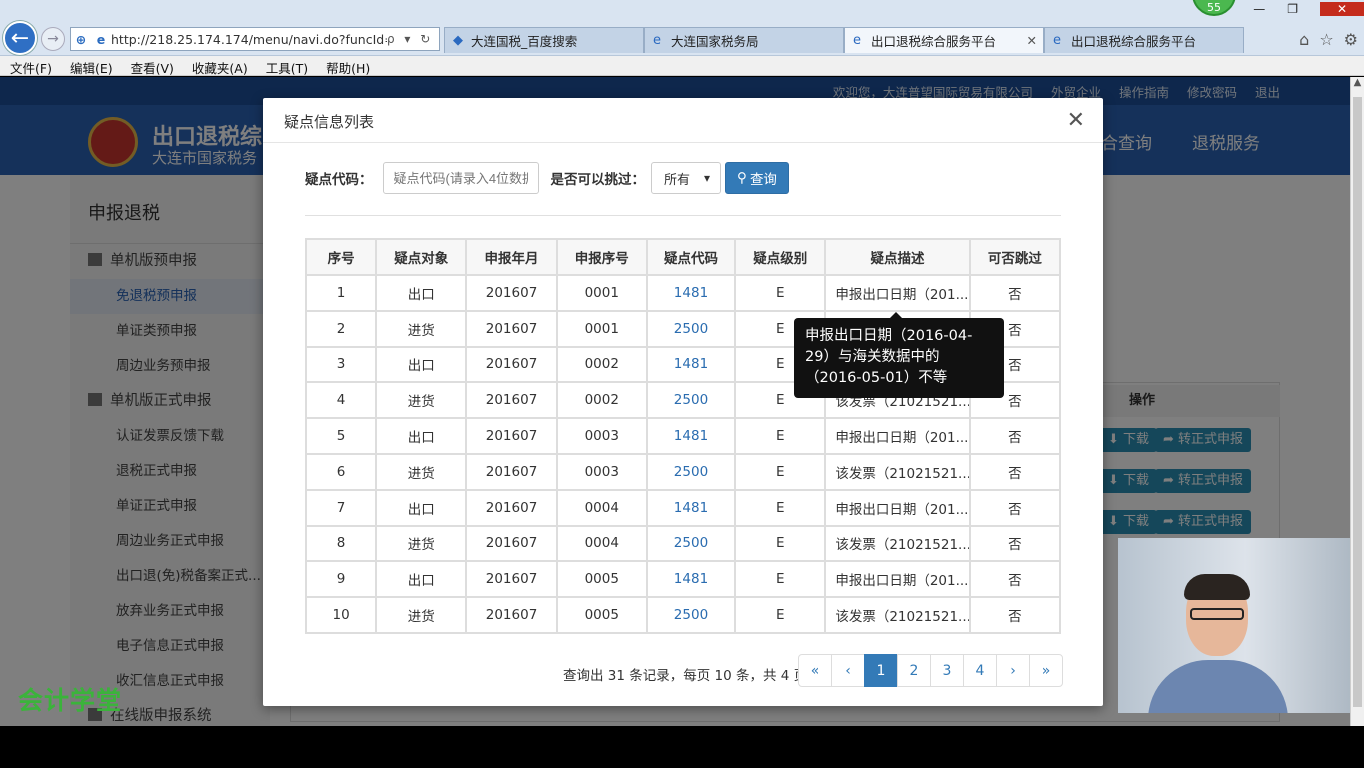  Describe the element at coordinates (677, 180) in the screenshot. I see `skip-select-value: 所有` at that location.